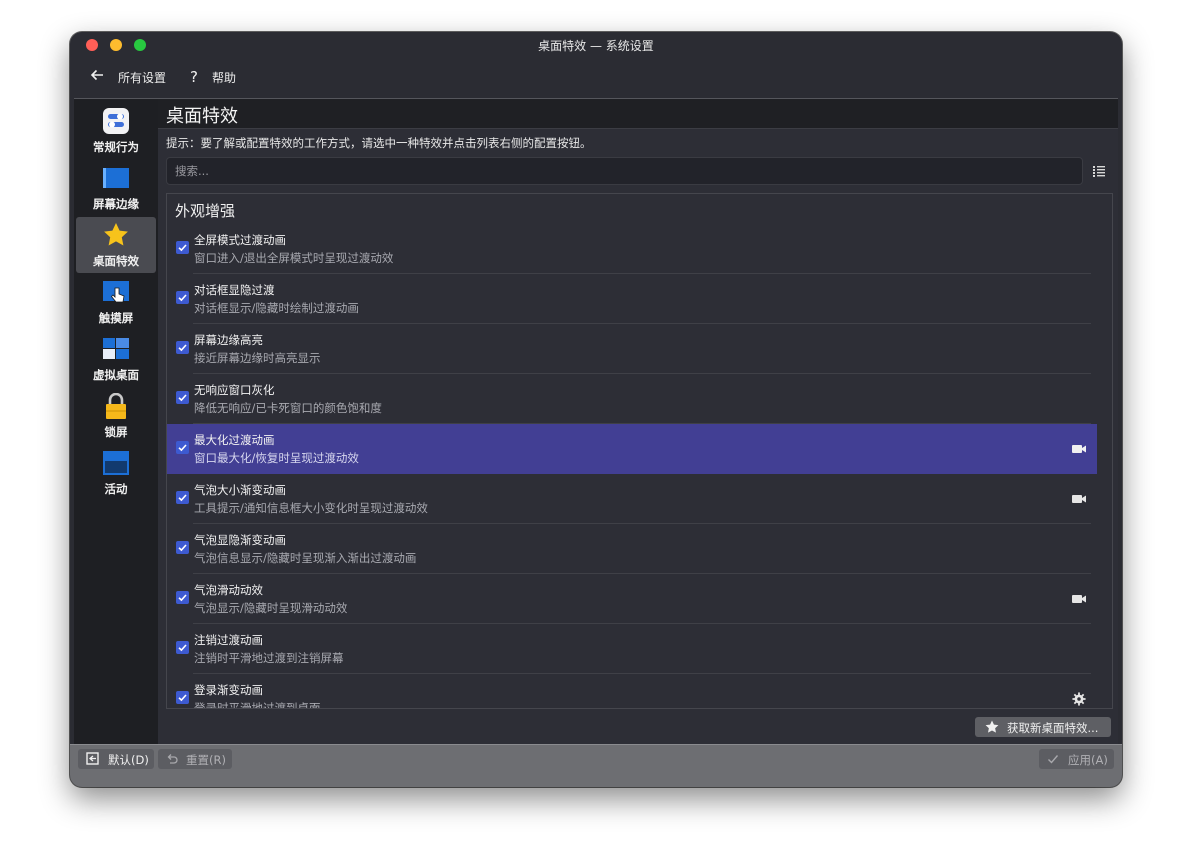 The height and width of the screenshot is (867, 1192). I want to click on effect-description: 窗口最大化/恢复时呈现过渡动效, so click(276, 458).